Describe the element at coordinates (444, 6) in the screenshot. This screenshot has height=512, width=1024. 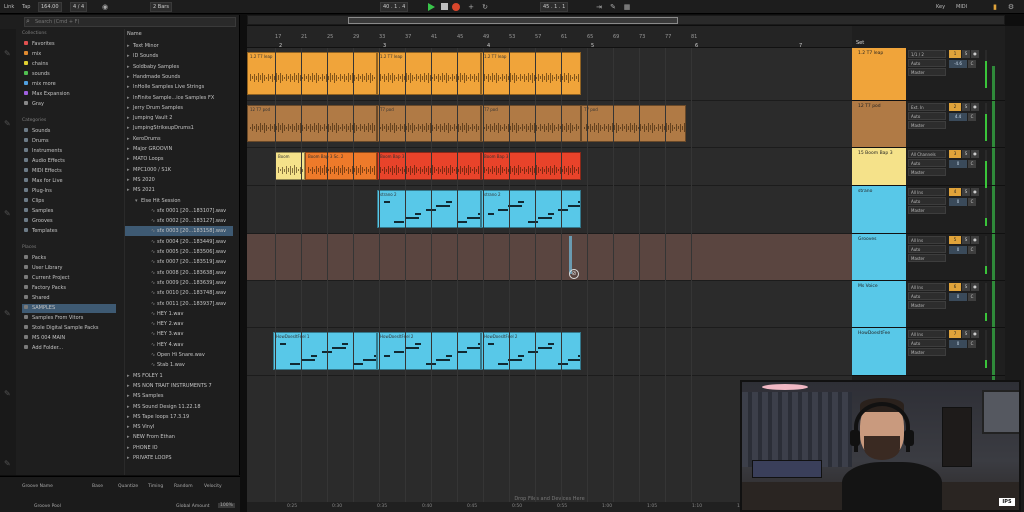
I see `stop-icon` at that location.